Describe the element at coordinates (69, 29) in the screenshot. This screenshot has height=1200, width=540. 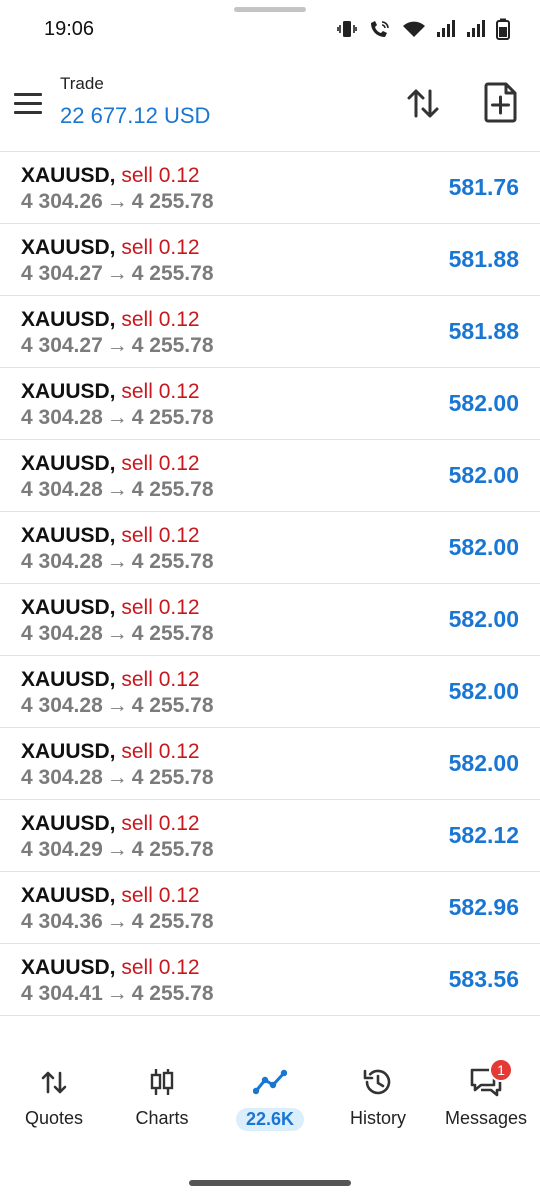
I see `status-time: 19:06` at that location.